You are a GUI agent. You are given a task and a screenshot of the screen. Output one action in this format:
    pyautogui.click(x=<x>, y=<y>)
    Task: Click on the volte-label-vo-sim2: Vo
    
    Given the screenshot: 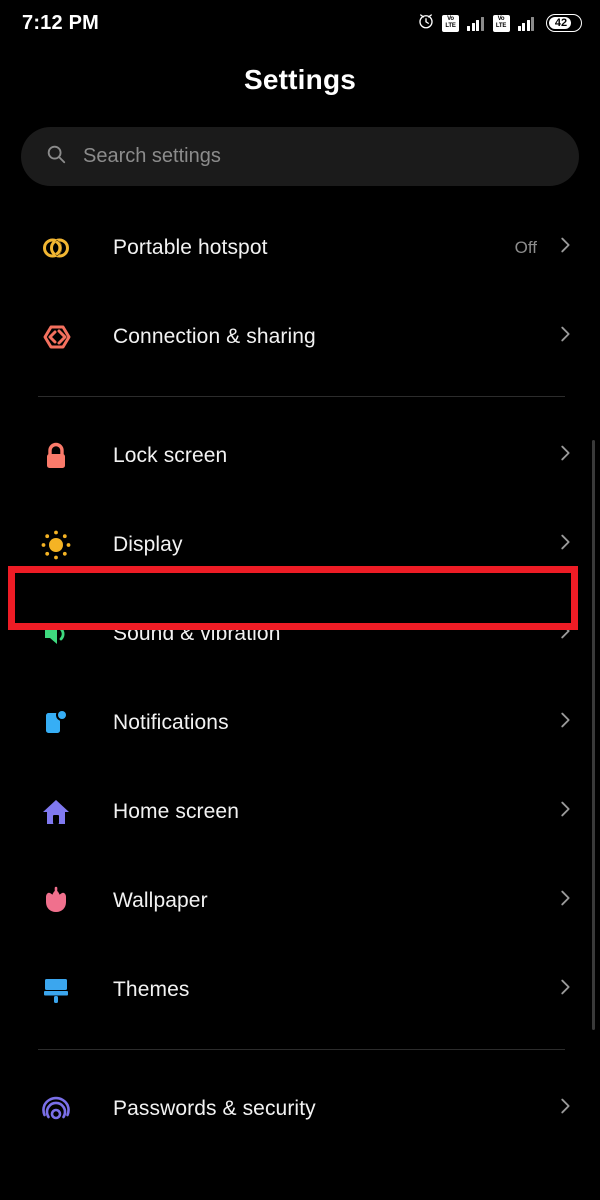 What is the action you would take?
    pyautogui.click(x=501, y=18)
    